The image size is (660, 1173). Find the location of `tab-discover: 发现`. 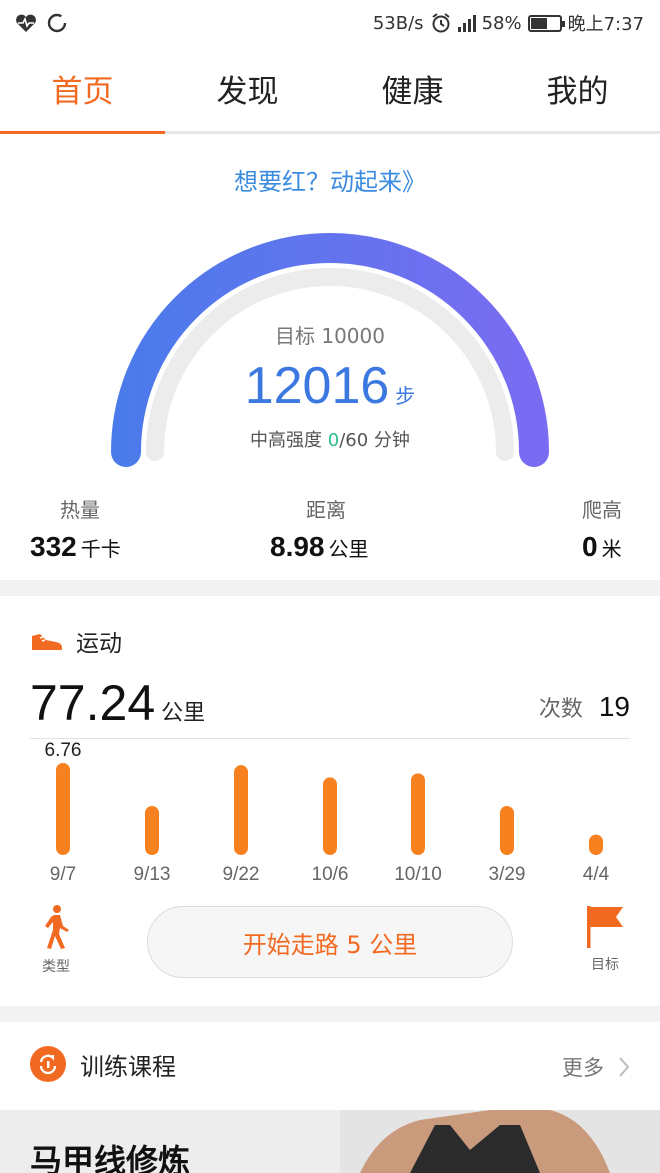

tab-discover: 发现 is located at coordinates (247, 88).